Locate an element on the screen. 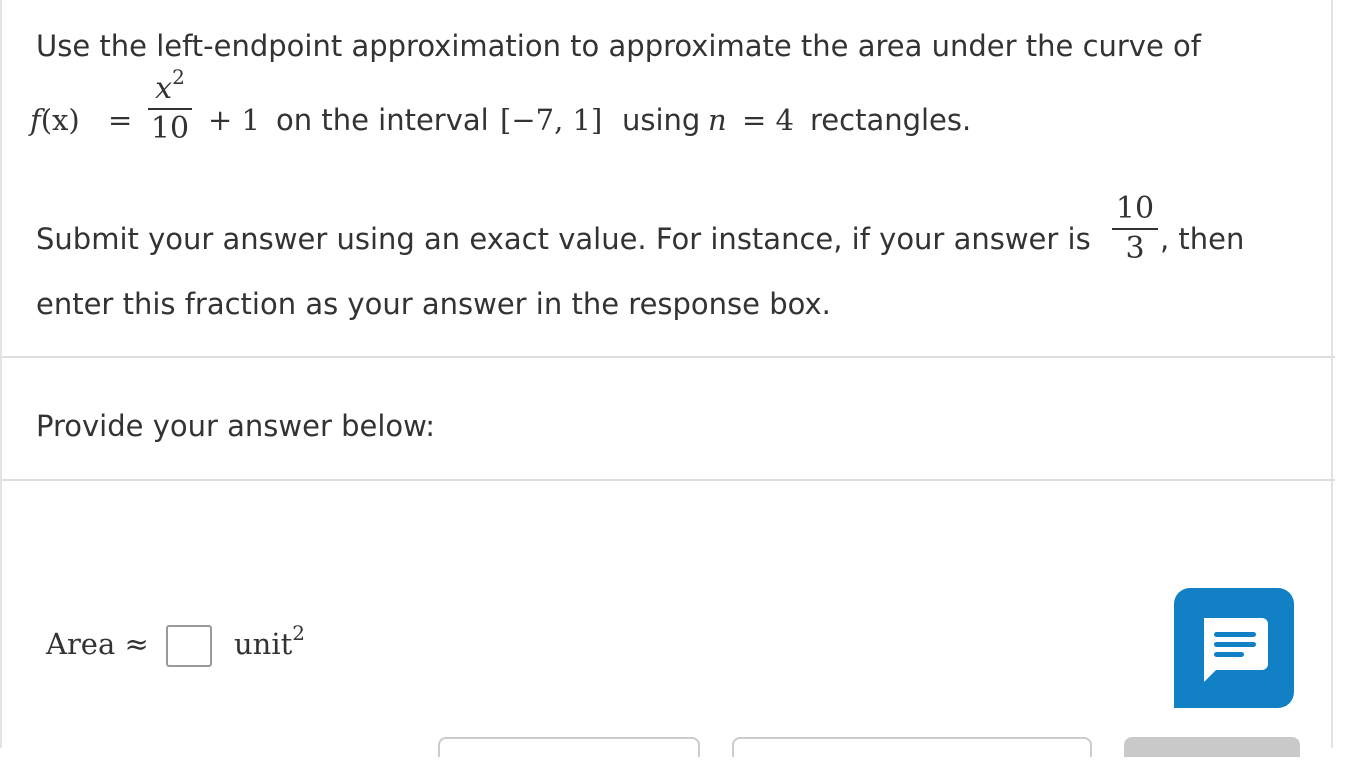  area-label: Area ≈ is located at coordinates (97, 644).